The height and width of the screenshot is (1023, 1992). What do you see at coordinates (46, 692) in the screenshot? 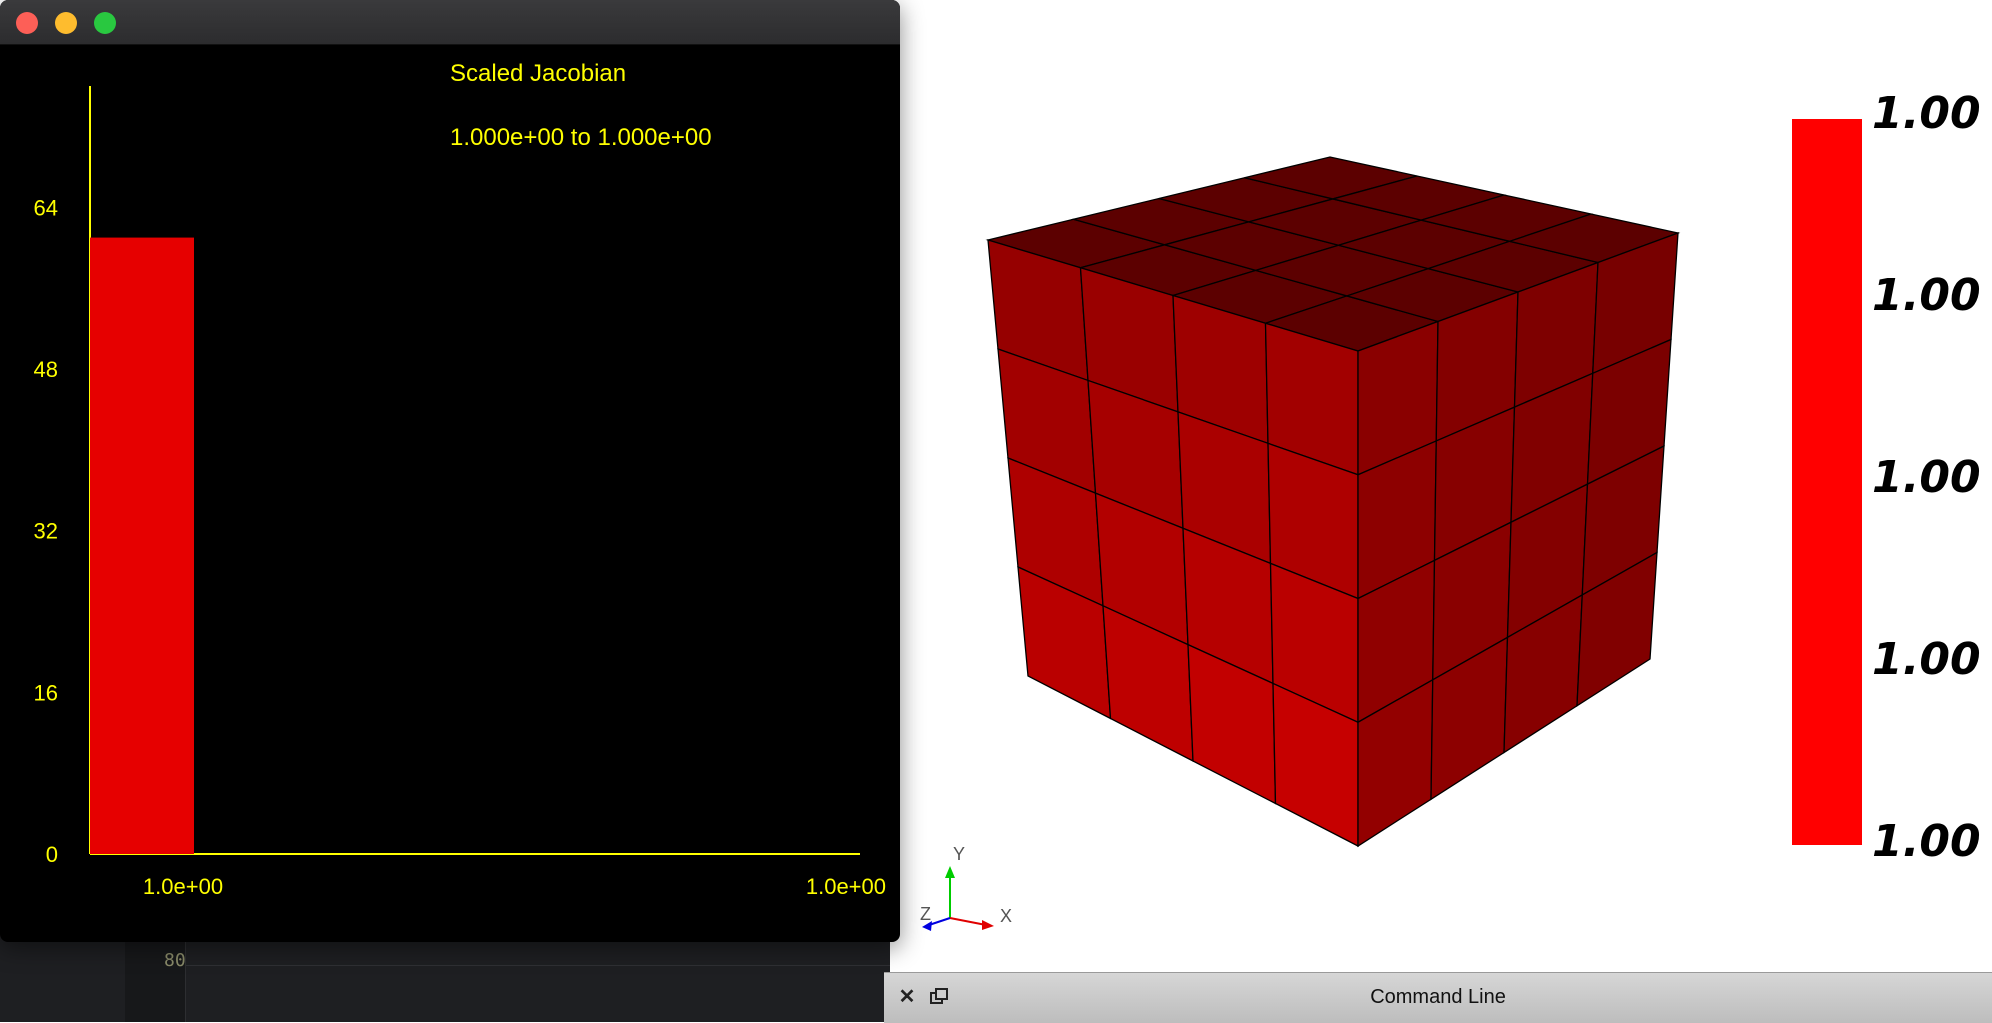
I see `y-tick-label: 16` at bounding box center [46, 692].